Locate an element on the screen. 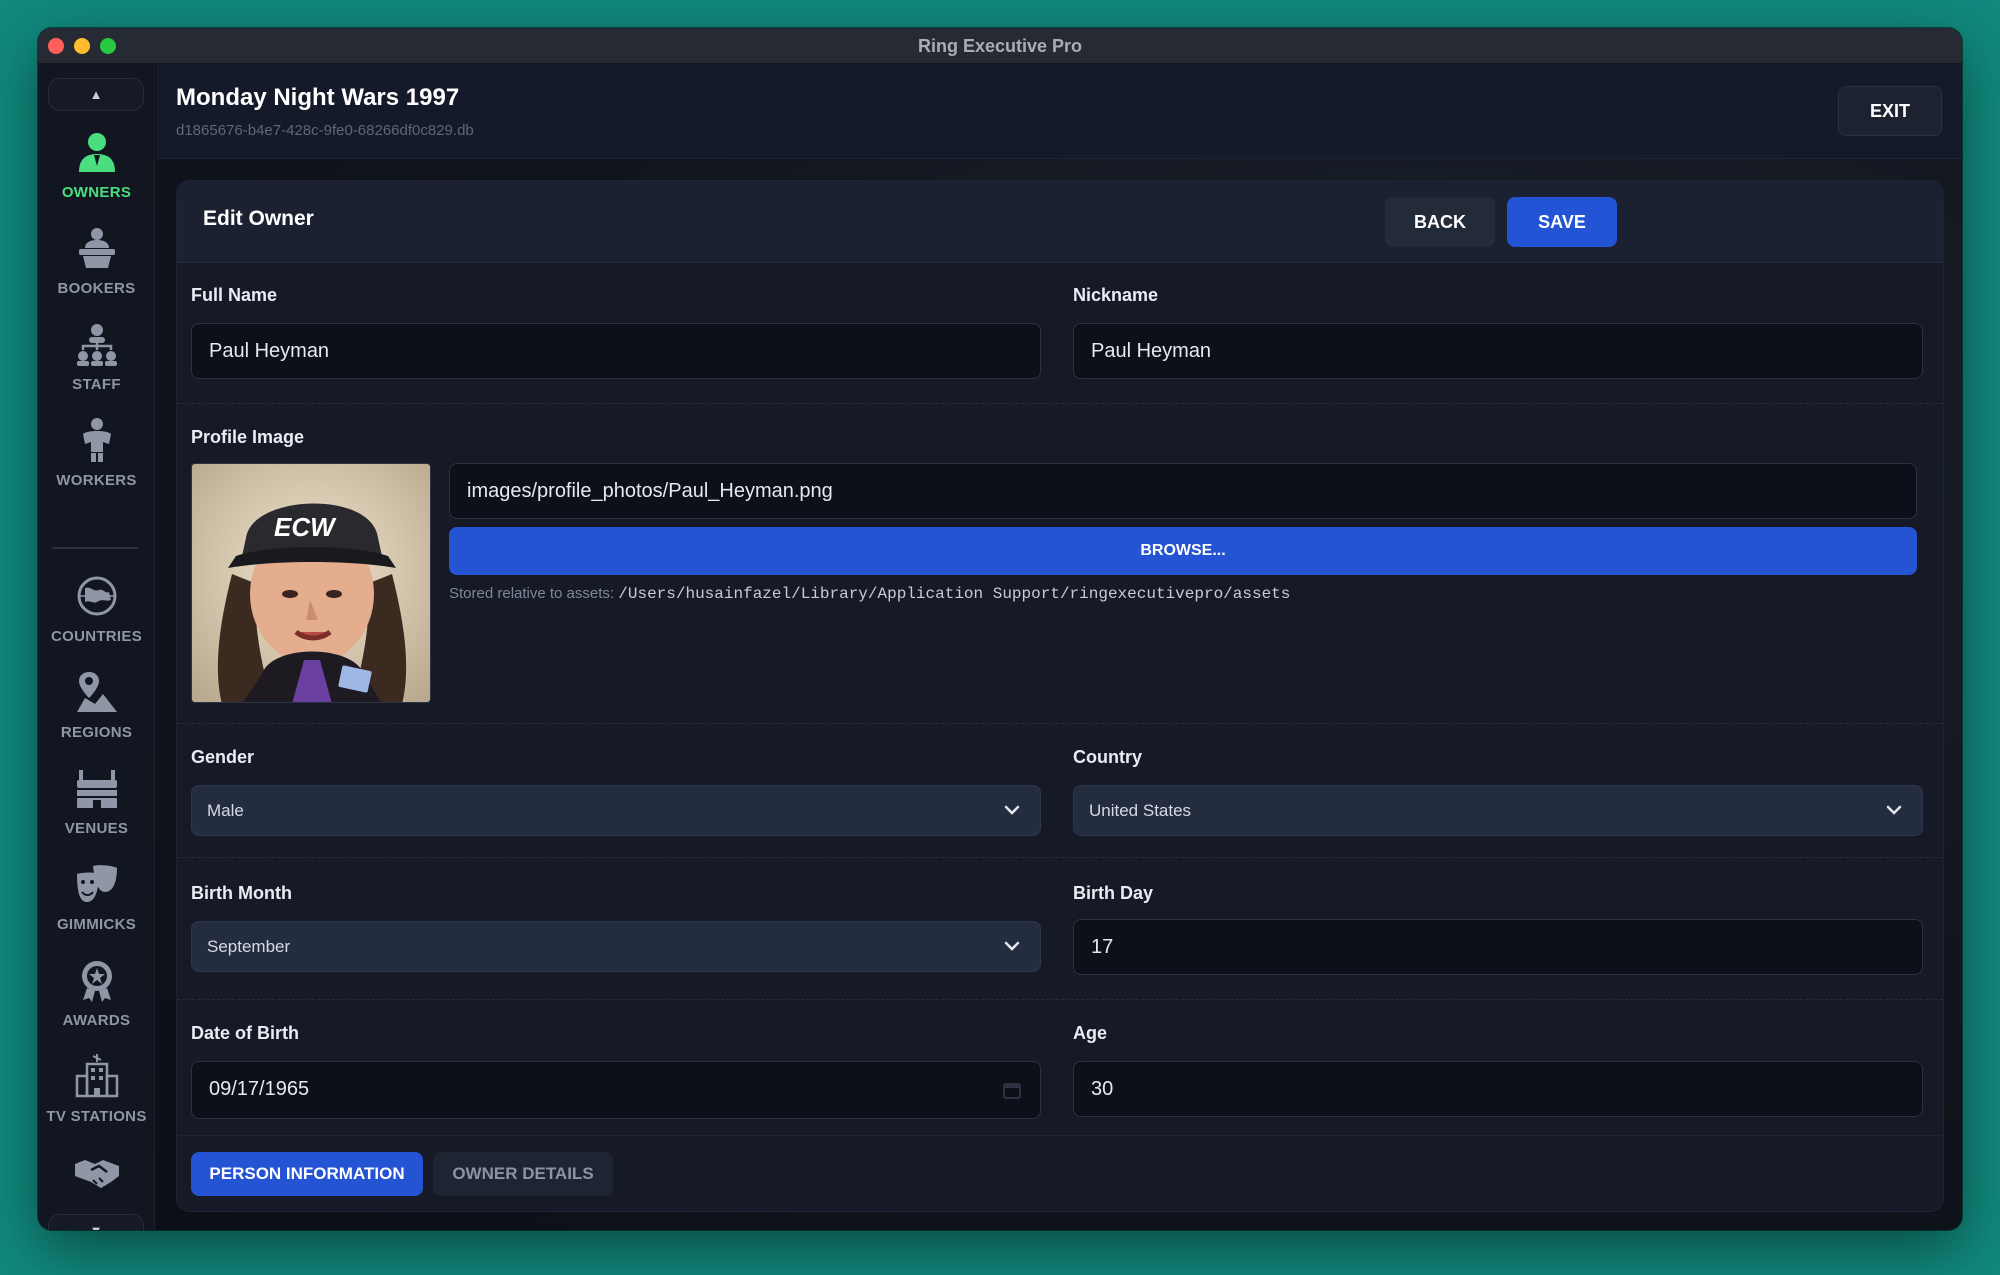  wrestler-icon is located at coordinates (96, 440).